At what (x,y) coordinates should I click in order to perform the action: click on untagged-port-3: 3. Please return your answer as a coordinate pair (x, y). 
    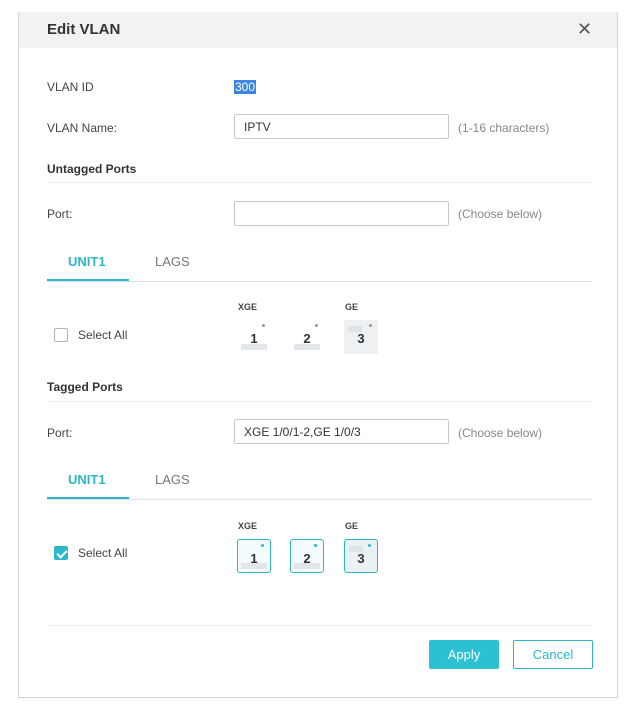
    Looking at the image, I should click on (361, 337).